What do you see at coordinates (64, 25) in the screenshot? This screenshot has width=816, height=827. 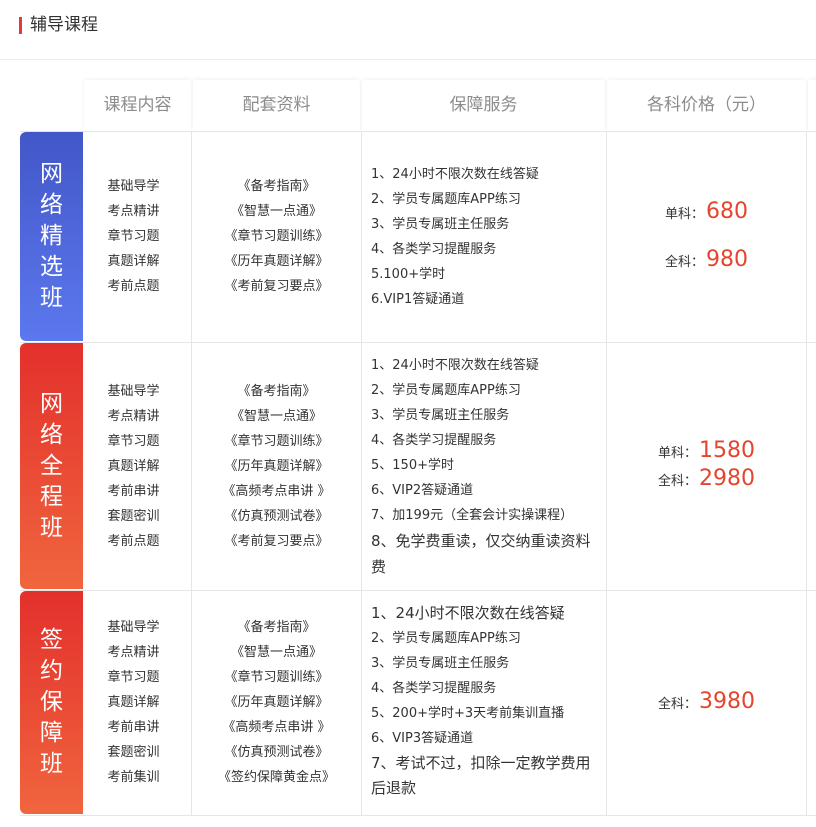 I see `section-title: 辅导课程` at bounding box center [64, 25].